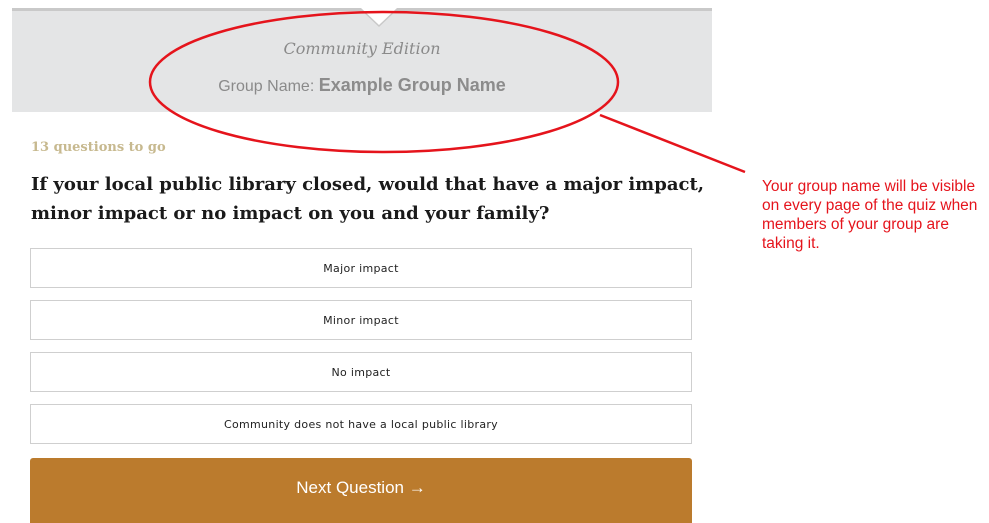  Describe the element at coordinates (362, 48) in the screenshot. I see `edition-title: Community Edition` at that location.